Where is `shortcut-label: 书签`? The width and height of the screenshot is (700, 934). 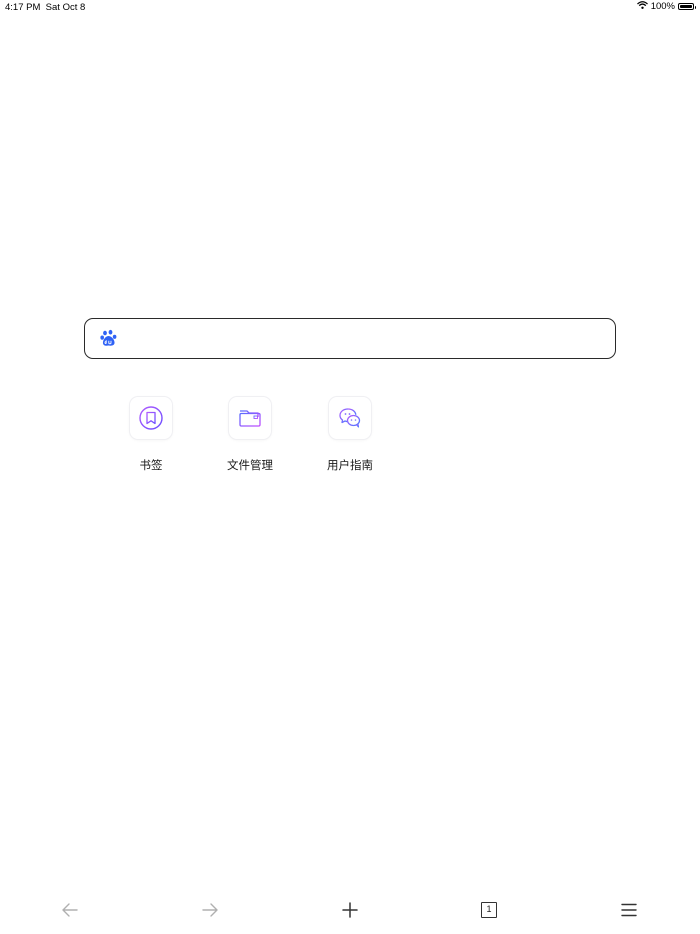
shortcut-label: 书签 is located at coordinates (151, 465).